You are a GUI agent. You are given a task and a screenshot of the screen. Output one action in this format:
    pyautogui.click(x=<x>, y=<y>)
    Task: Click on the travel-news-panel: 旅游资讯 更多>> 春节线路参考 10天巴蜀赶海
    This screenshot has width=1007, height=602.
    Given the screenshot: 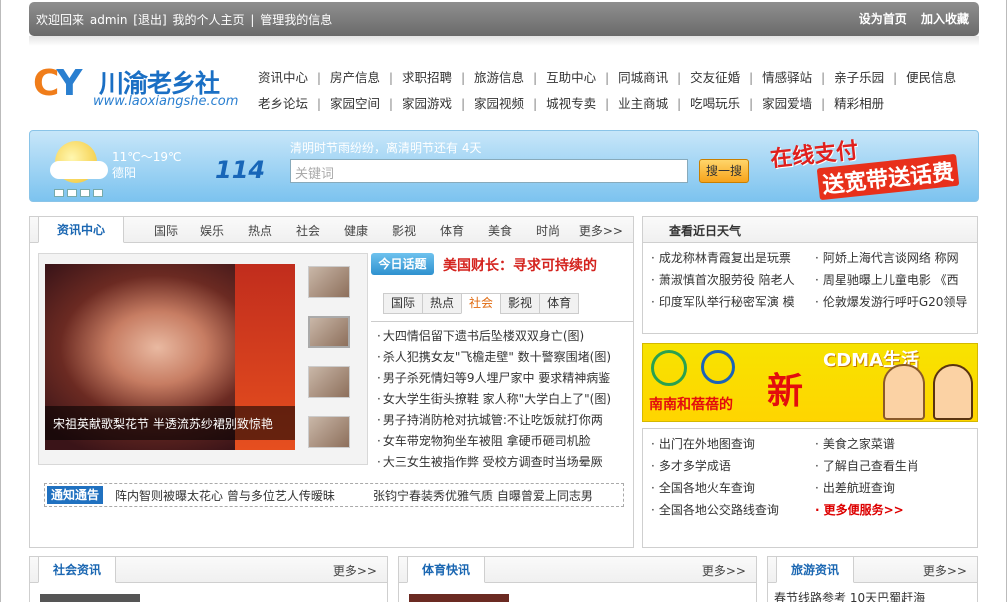 What is the action you would take?
    pyautogui.click(x=872, y=579)
    